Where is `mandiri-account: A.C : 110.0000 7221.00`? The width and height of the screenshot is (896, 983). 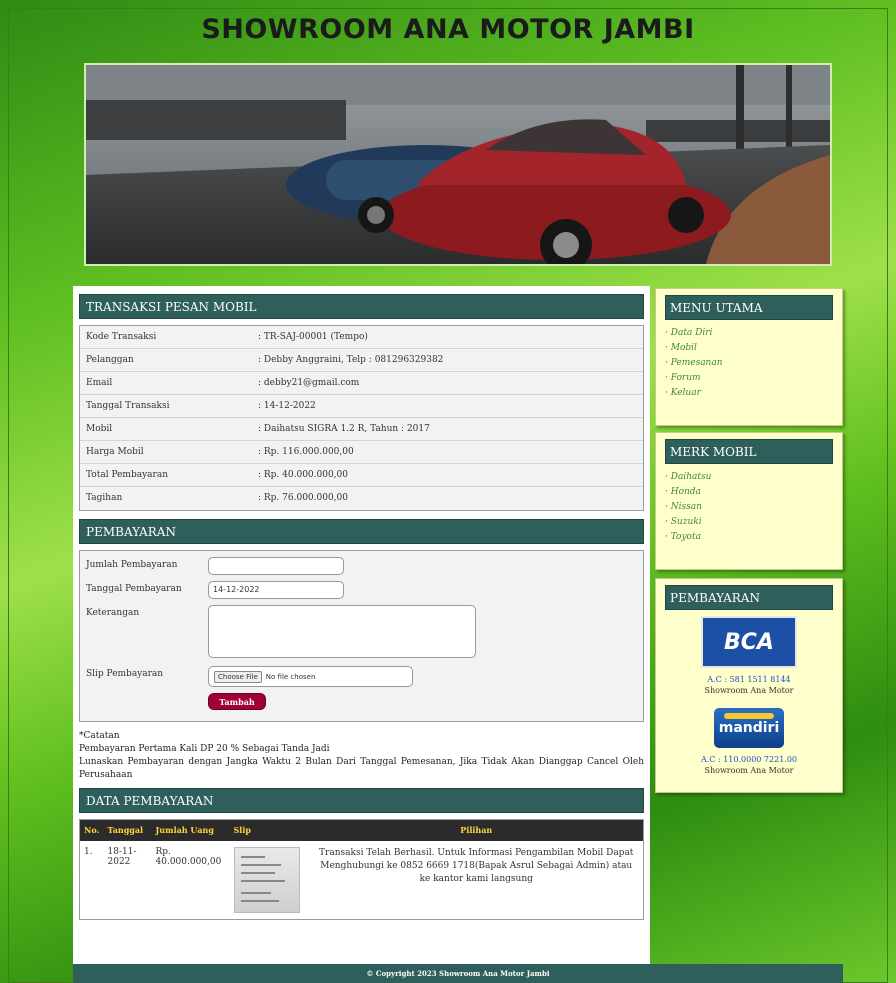 mandiri-account: A.C : 110.0000 7221.00 is located at coordinates (749, 759).